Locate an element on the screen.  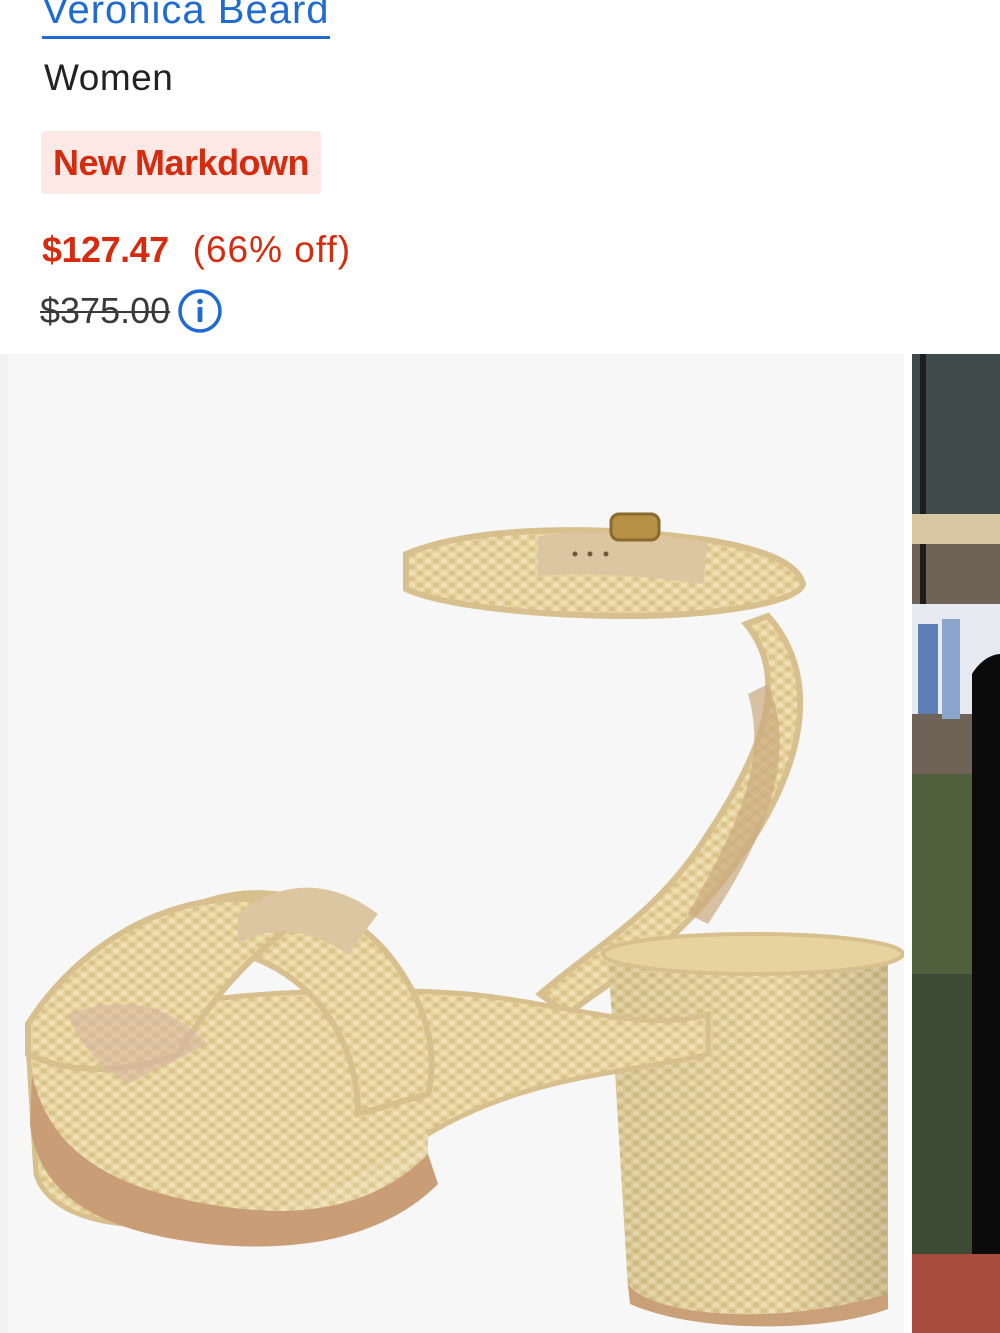
price-row: $127.47 (66% off) is located at coordinates (196, 250).